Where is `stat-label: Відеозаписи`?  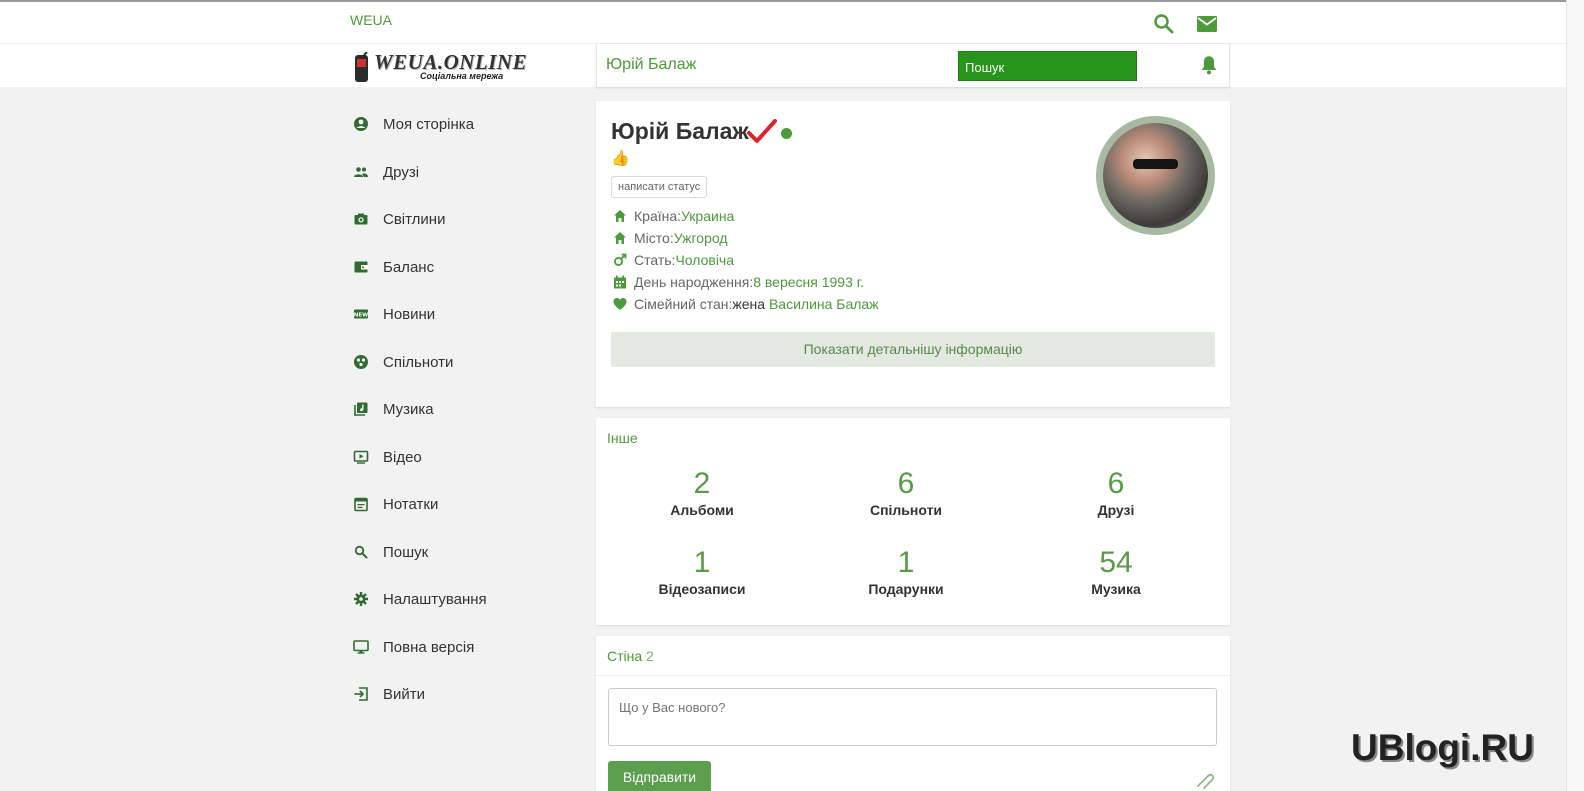
stat-label: Відеозаписи is located at coordinates (702, 589).